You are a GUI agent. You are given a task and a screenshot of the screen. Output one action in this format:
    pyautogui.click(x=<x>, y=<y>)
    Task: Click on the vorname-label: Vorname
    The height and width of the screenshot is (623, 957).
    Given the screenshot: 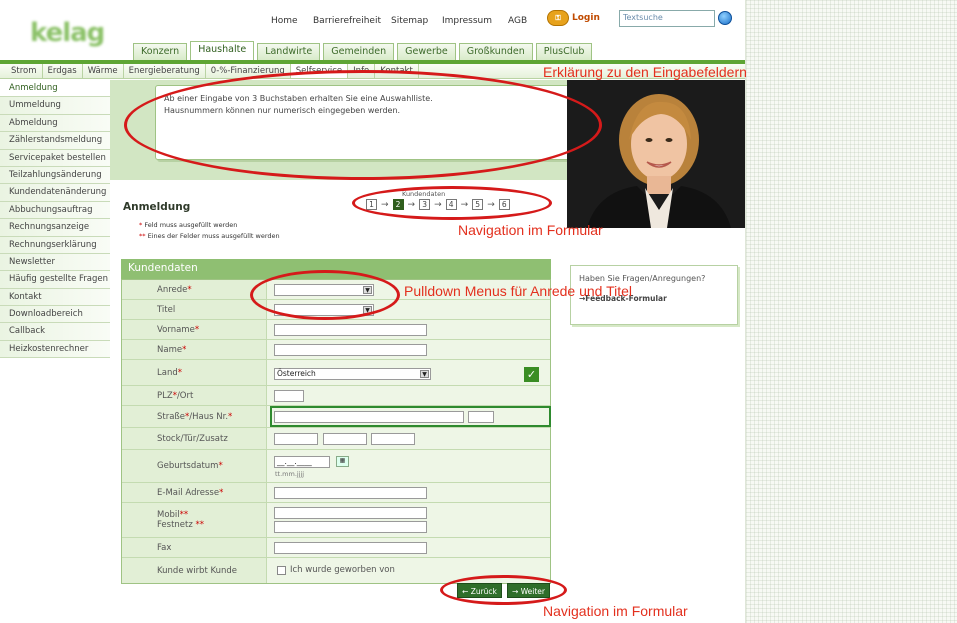 What is the action you would take?
    pyautogui.click(x=176, y=329)
    